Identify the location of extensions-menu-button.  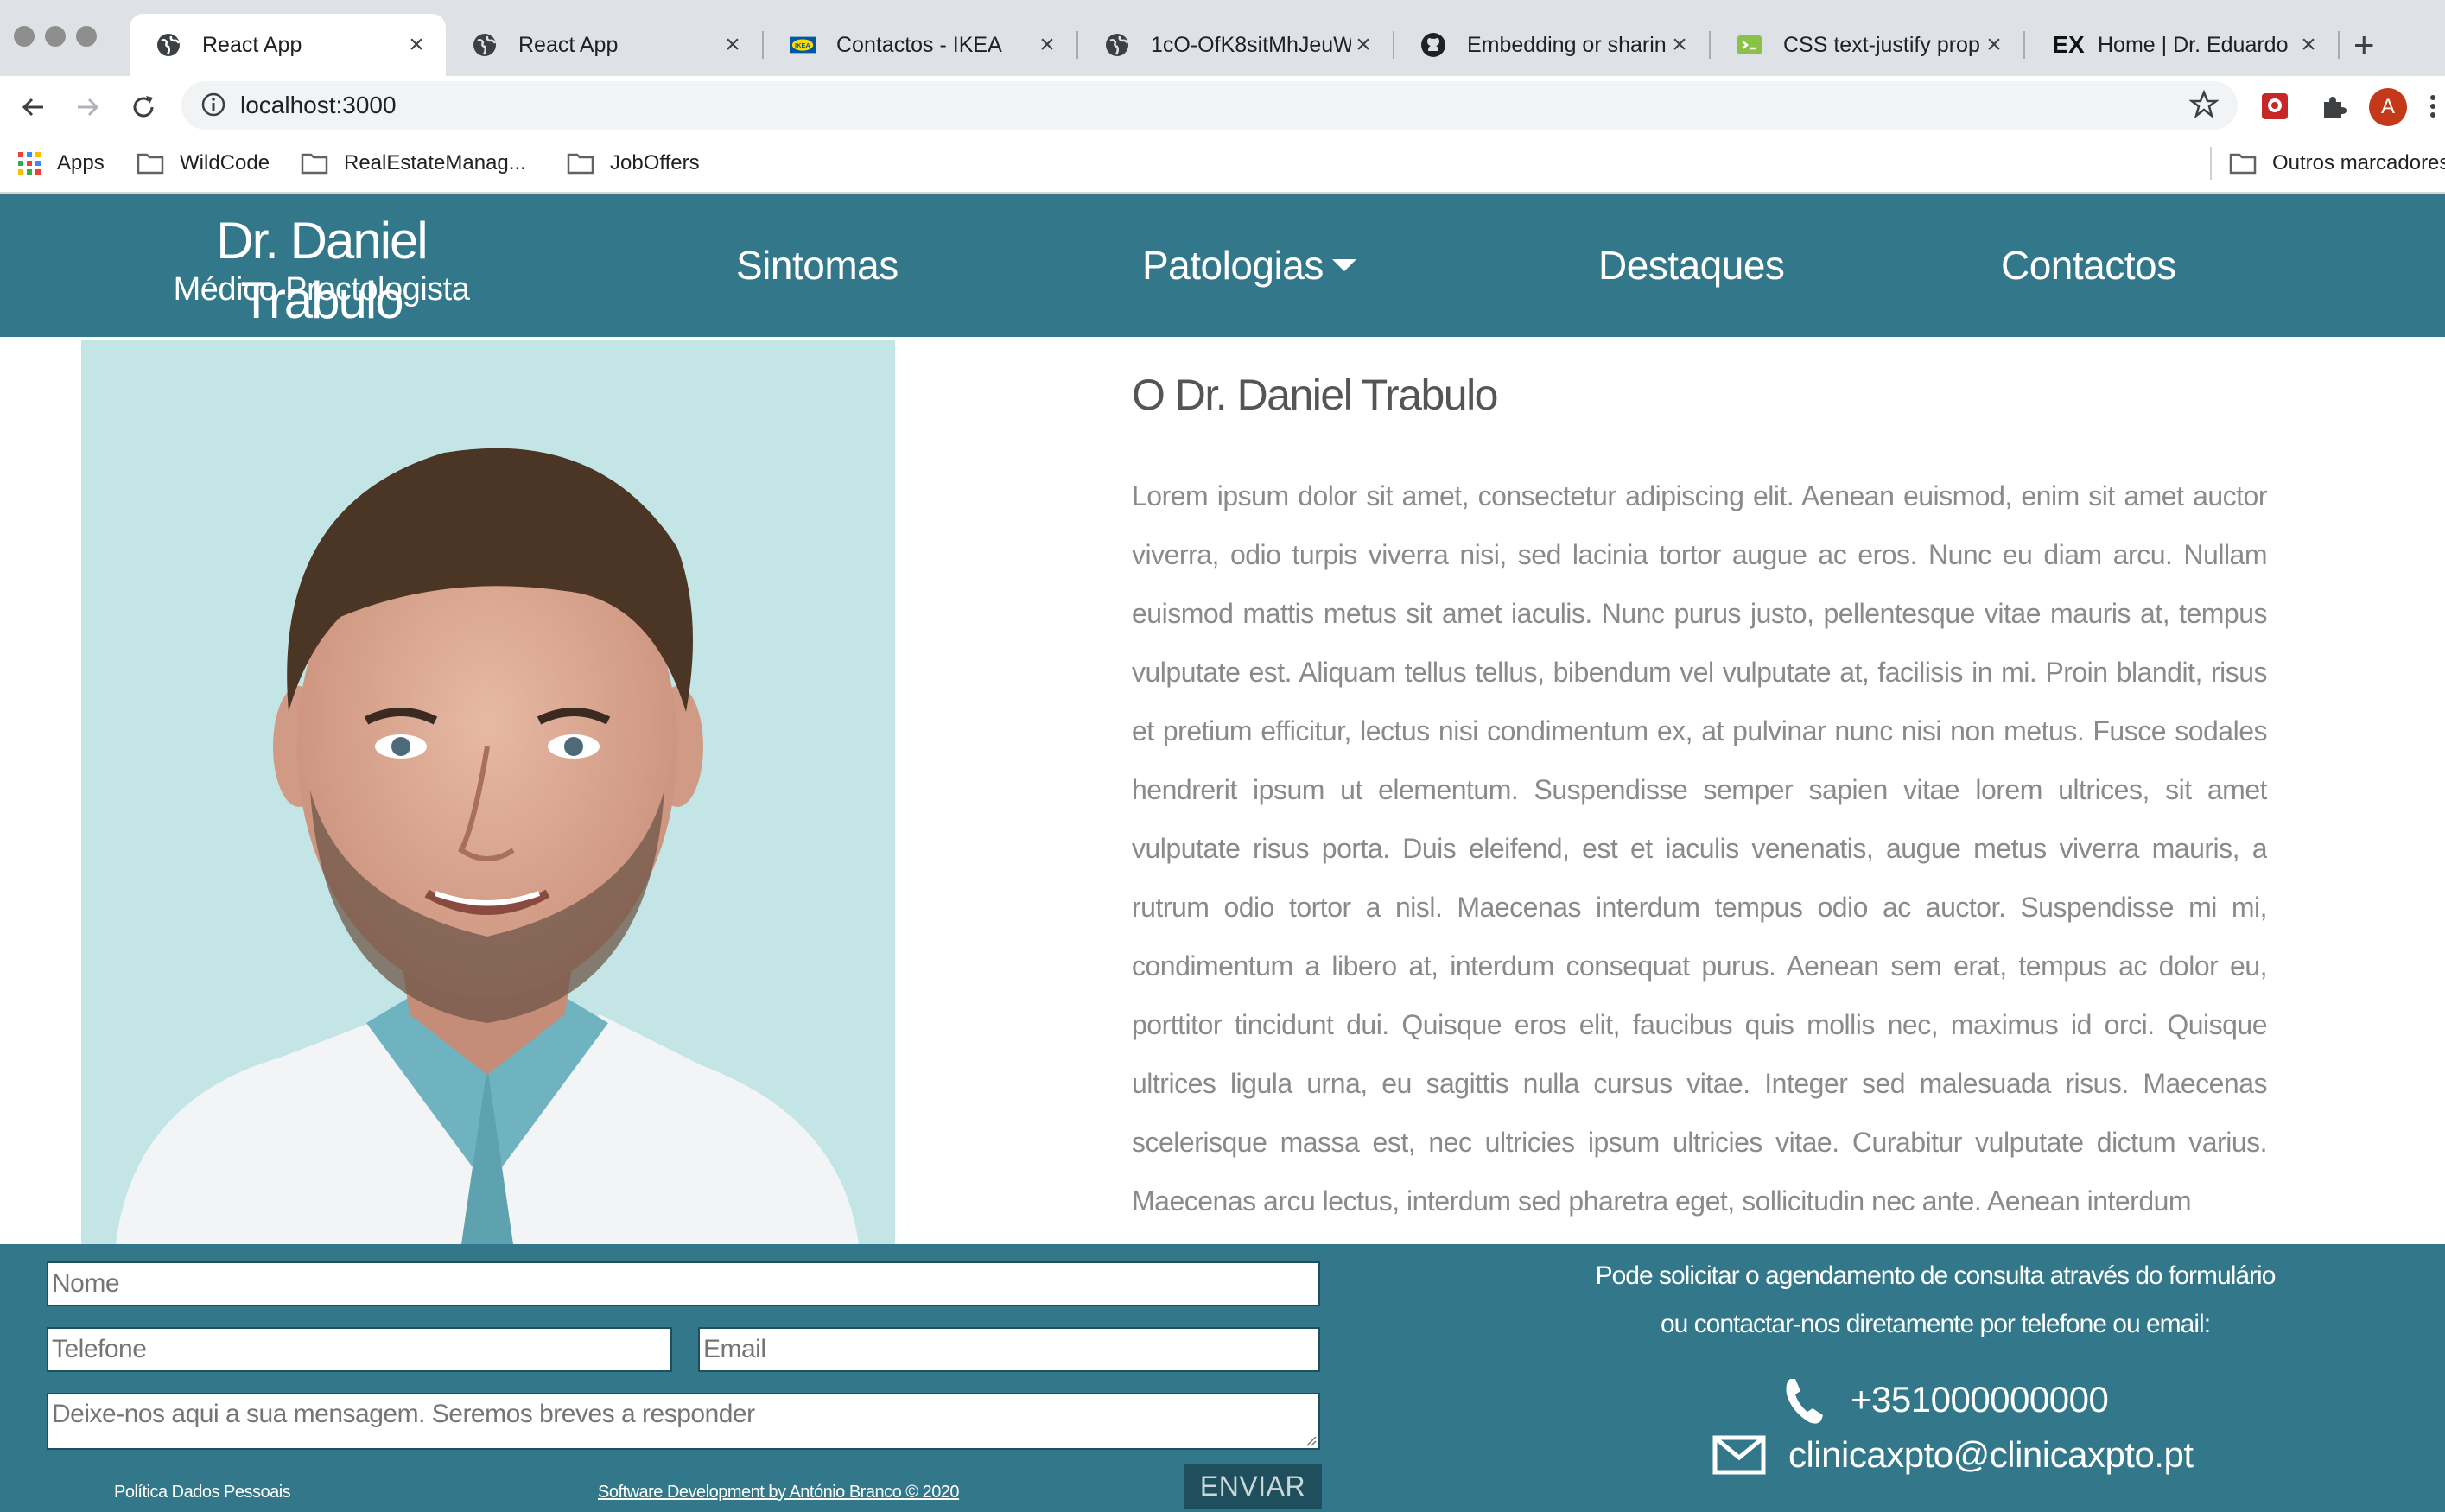
(2333, 106).